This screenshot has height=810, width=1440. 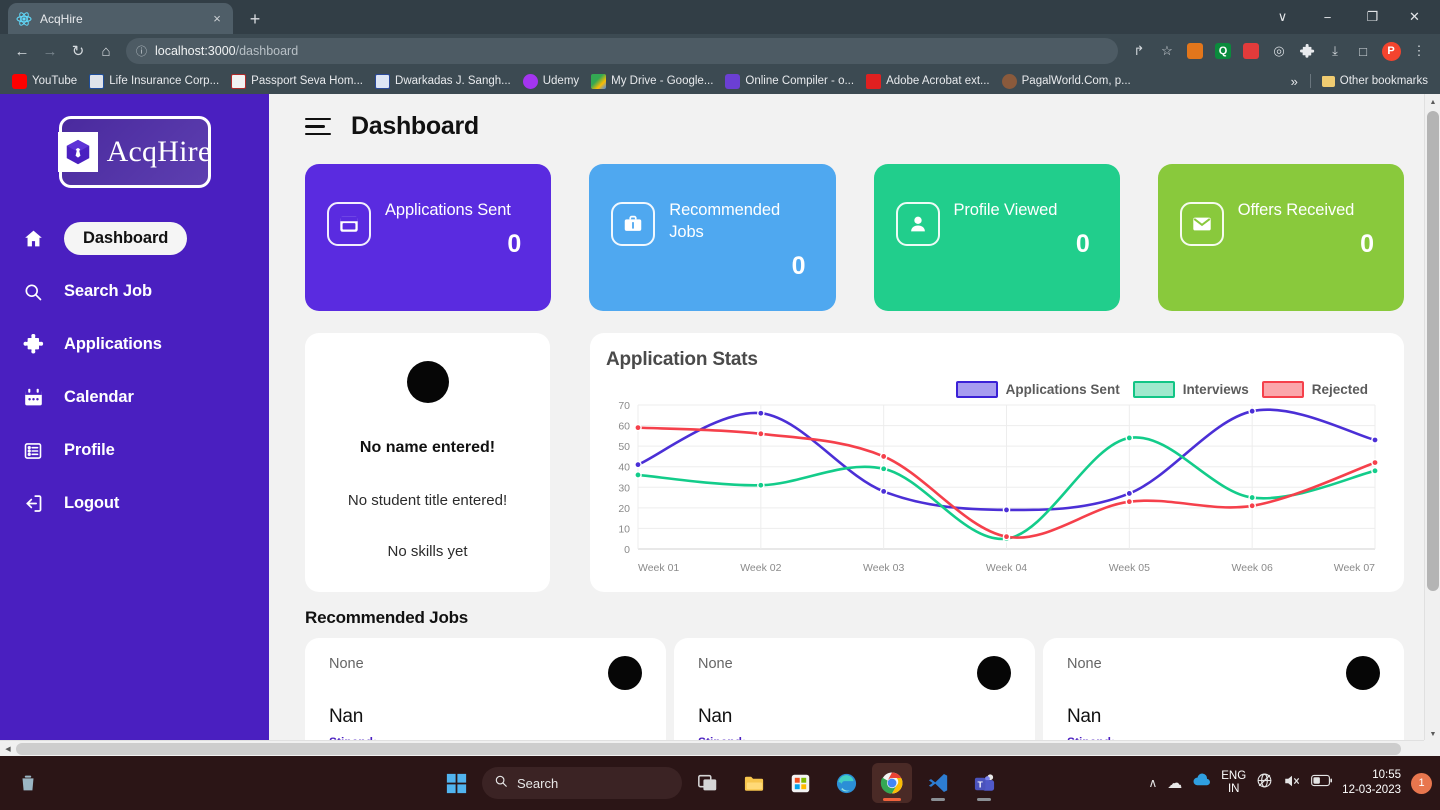 What do you see at coordinates (106, 51) in the screenshot?
I see `home-icon: ⌂` at bounding box center [106, 51].